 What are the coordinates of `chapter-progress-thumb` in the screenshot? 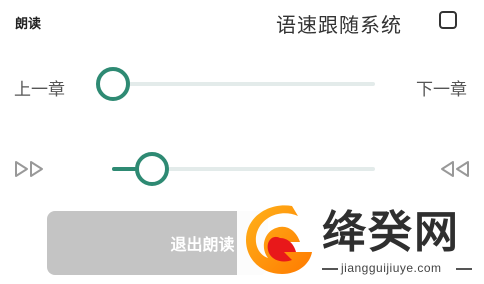 It's located at (113, 84).